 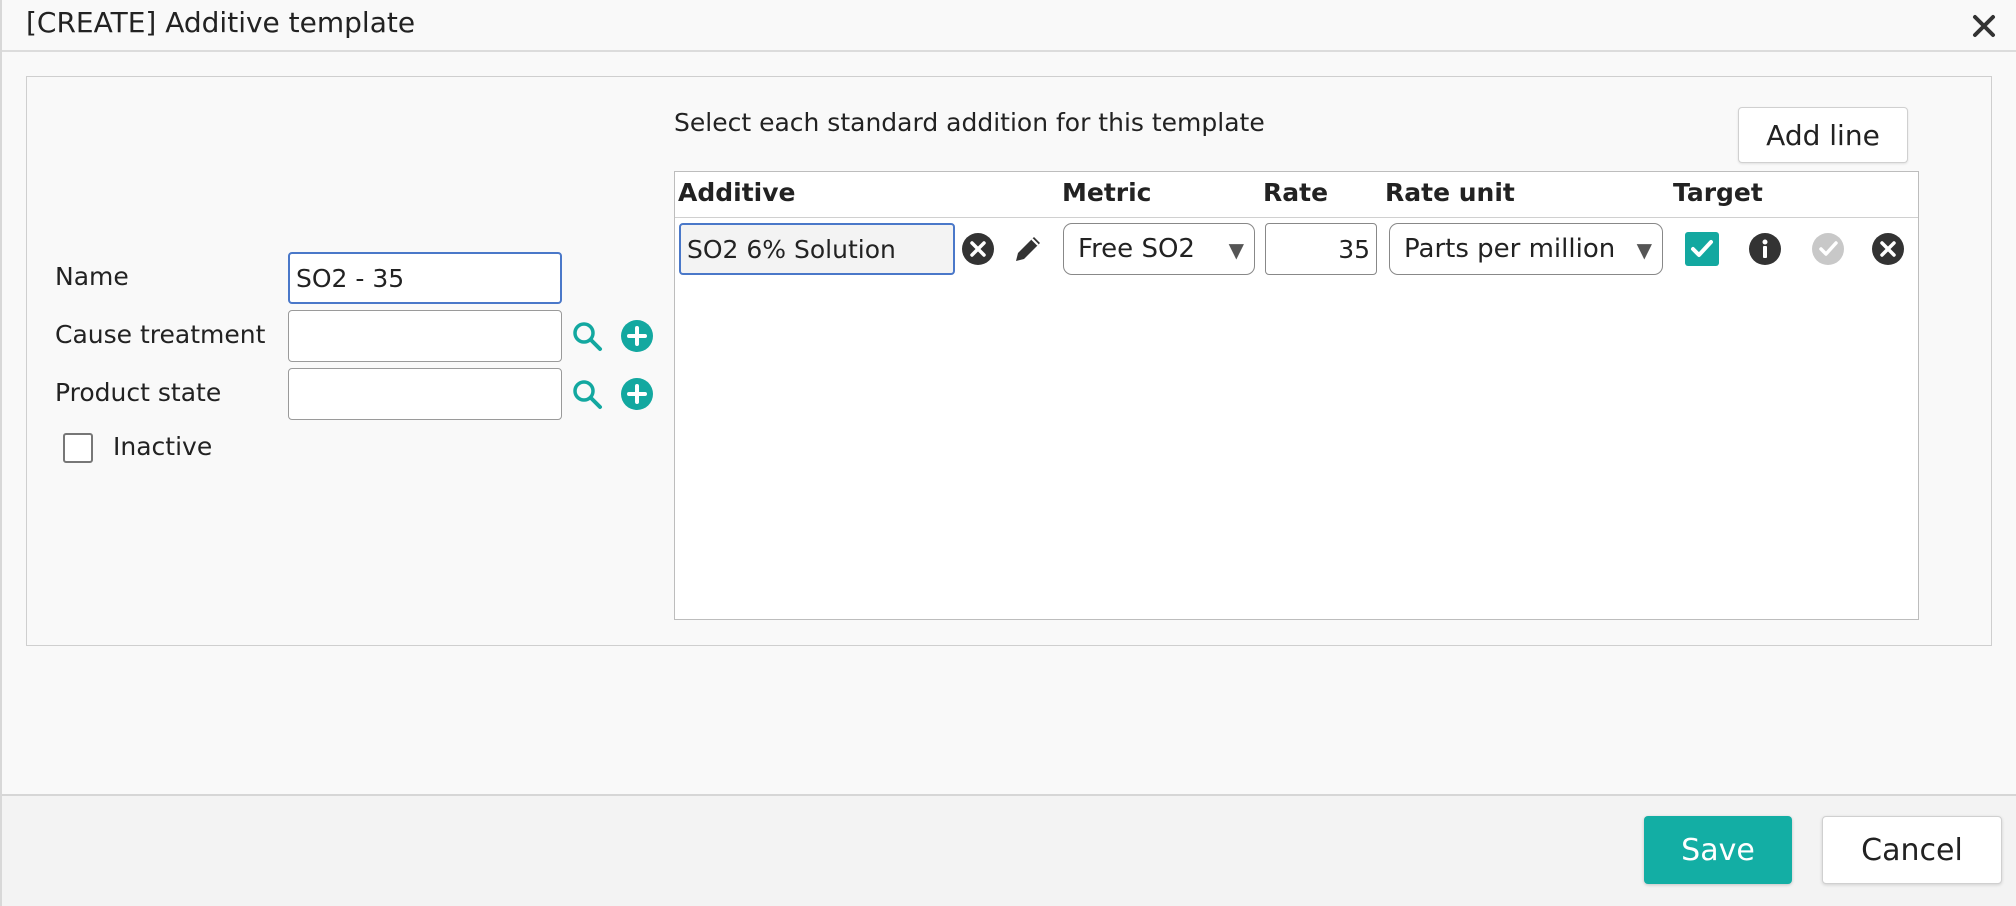 What do you see at coordinates (1765, 249) in the screenshot?
I see `info-icon` at bounding box center [1765, 249].